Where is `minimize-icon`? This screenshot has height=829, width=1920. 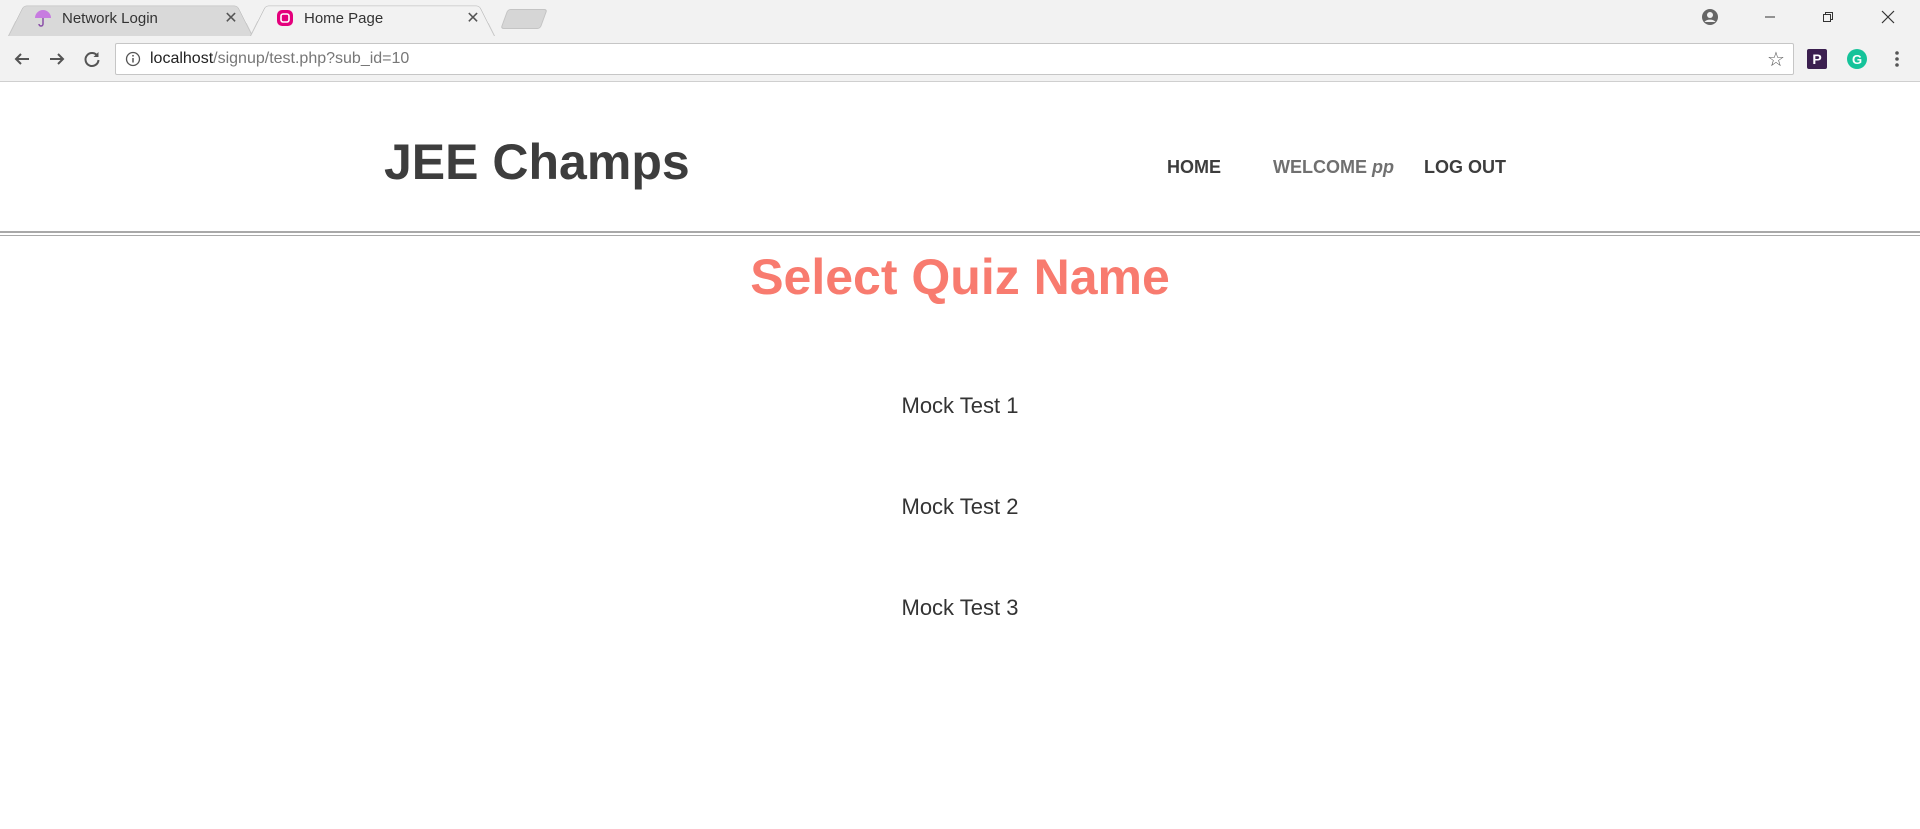 minimize-icon is located at coordinates (1770, 17).